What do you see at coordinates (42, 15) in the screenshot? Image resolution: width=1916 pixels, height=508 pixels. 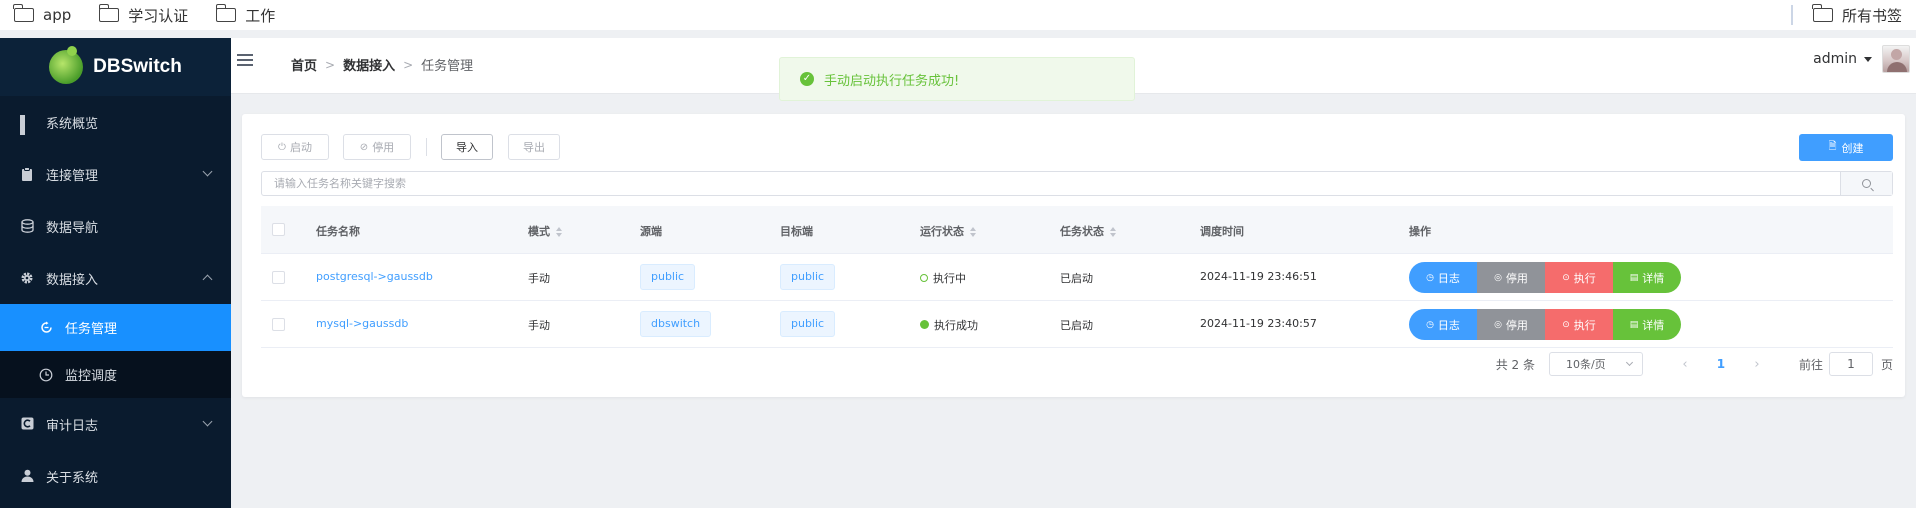 I see `bookmark-app: app` at bounding box center [42, 15].